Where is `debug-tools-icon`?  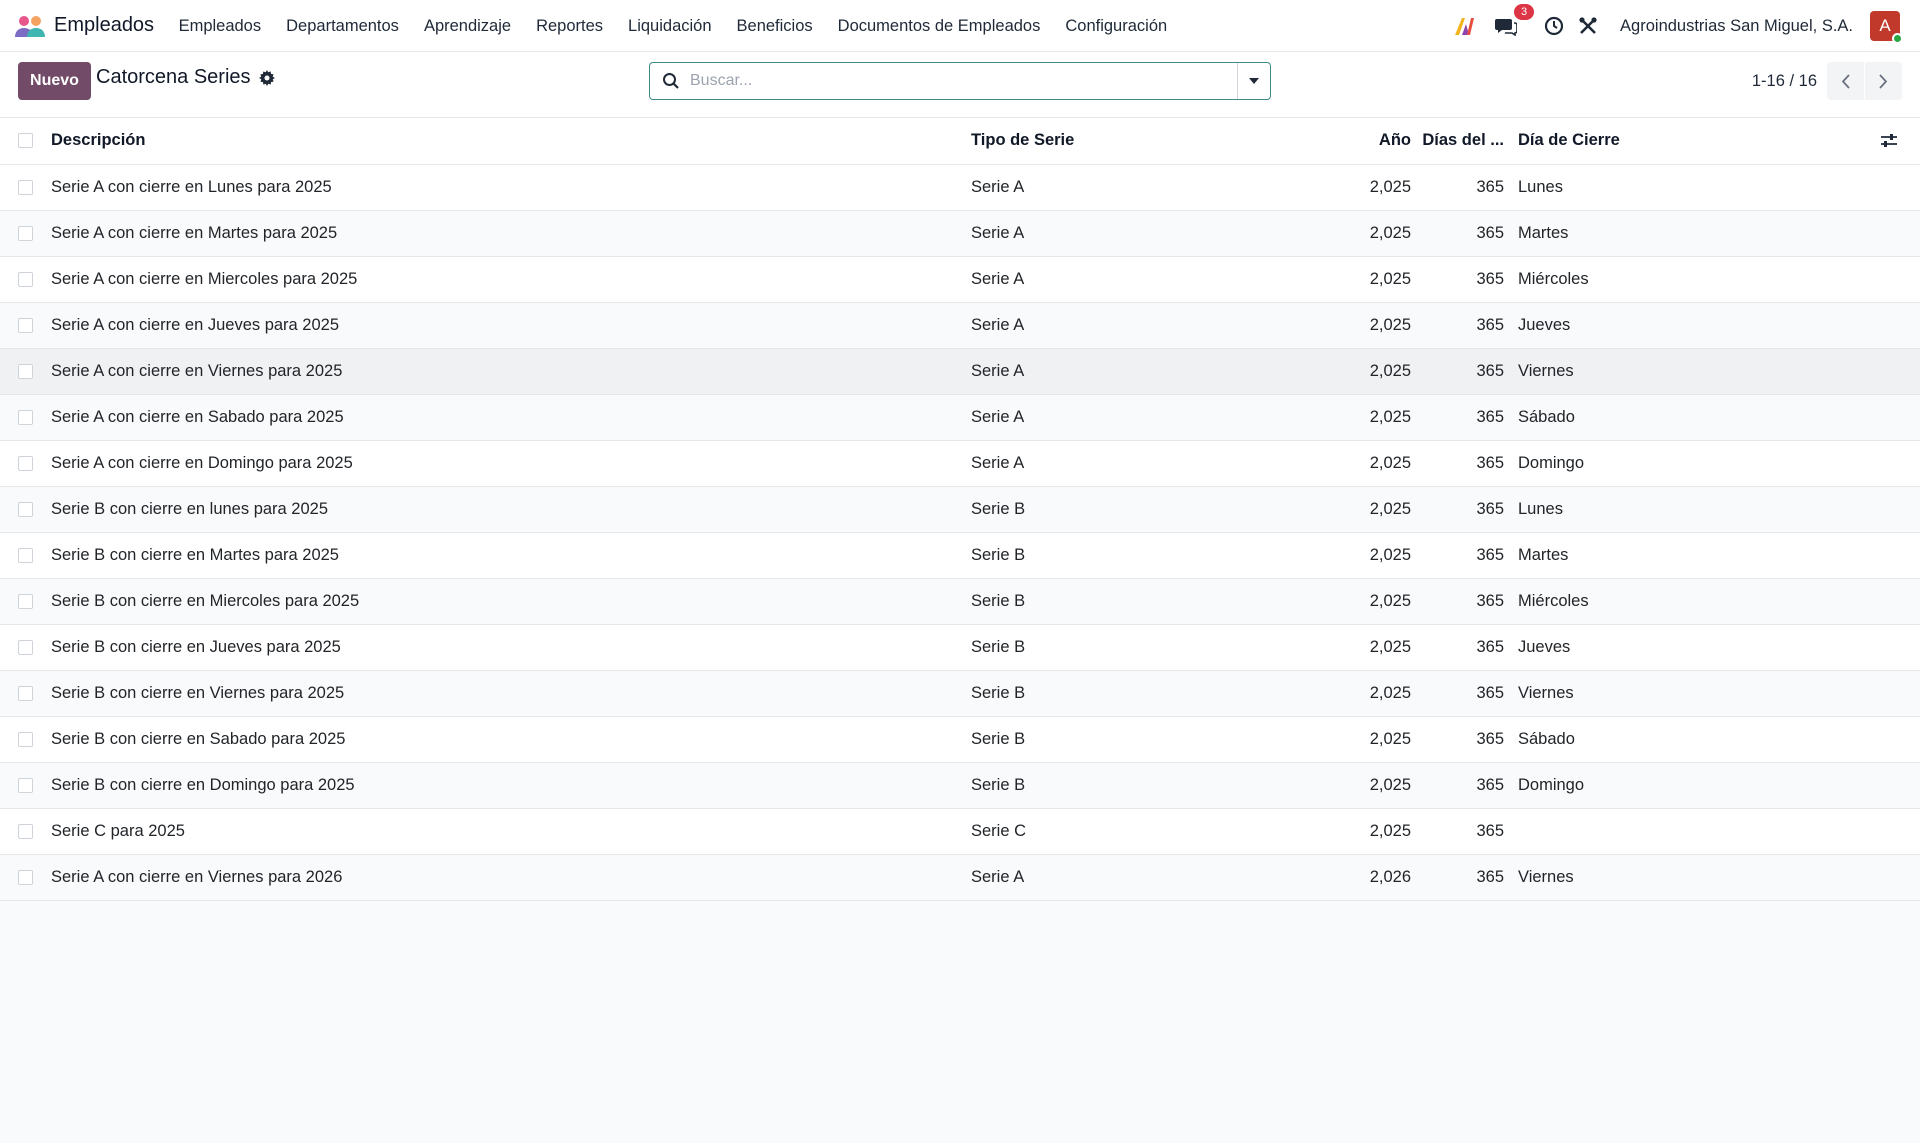
debug-tools-icon is located at coordinates (1588, 26).